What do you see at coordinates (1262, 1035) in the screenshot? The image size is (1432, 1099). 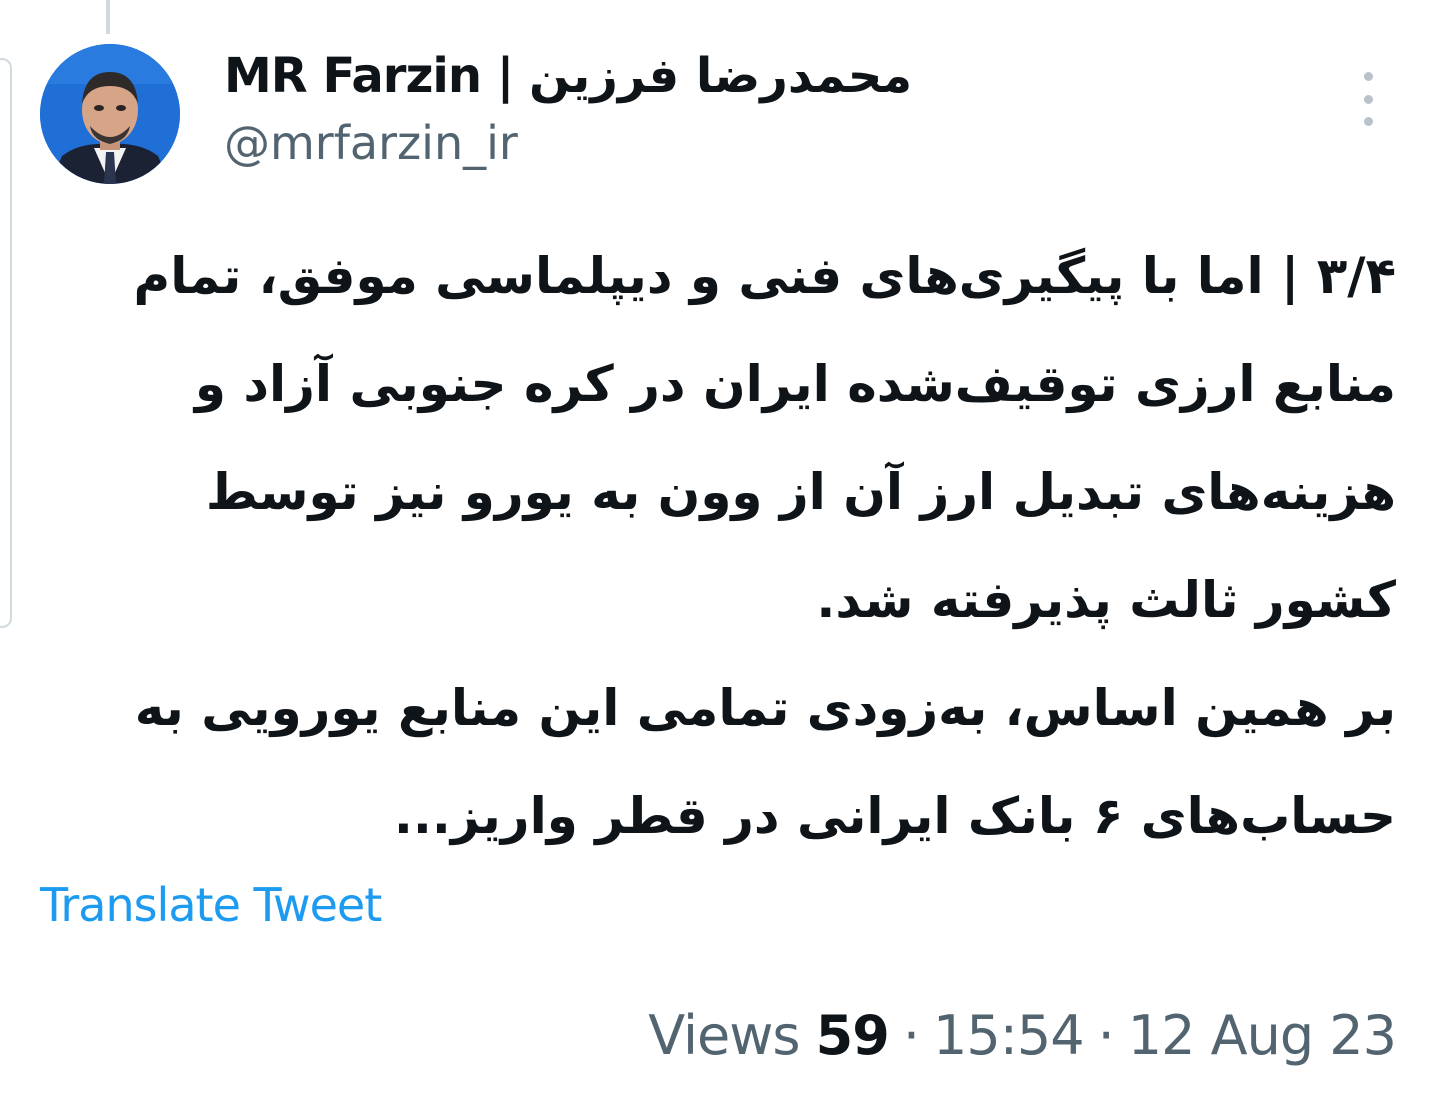 I see `tweet-date: 12 Aug 23` at bounding box center [1262, 1035].